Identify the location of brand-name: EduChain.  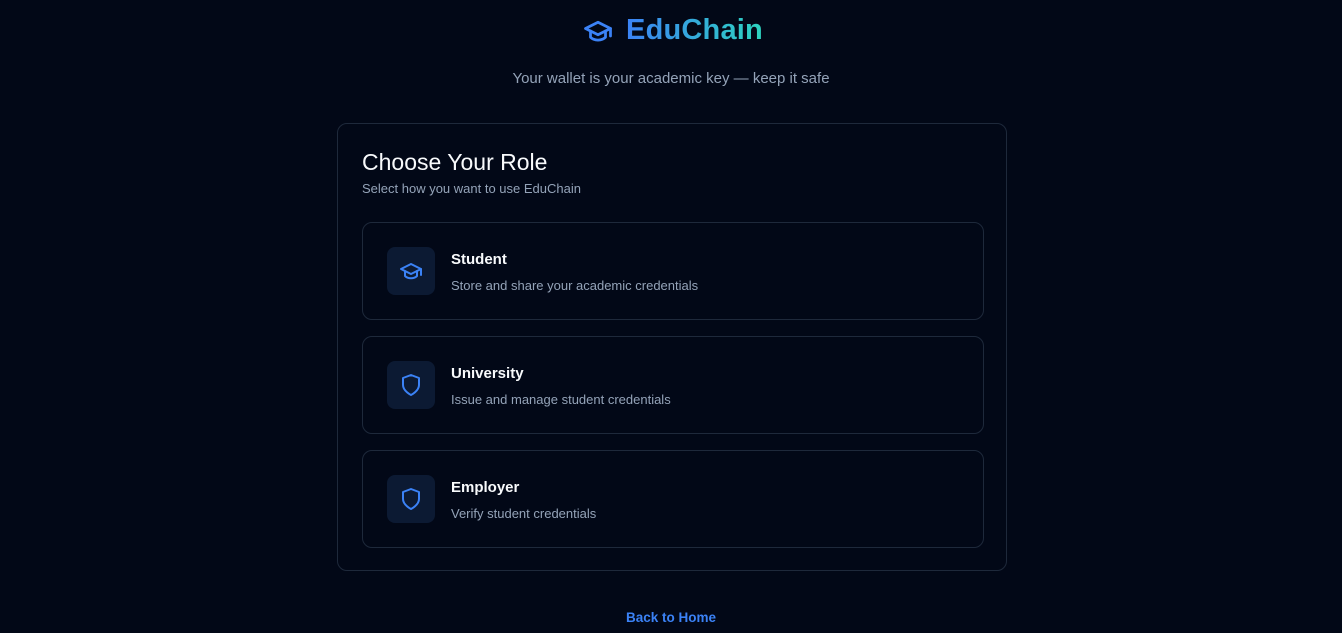
(694, 30).